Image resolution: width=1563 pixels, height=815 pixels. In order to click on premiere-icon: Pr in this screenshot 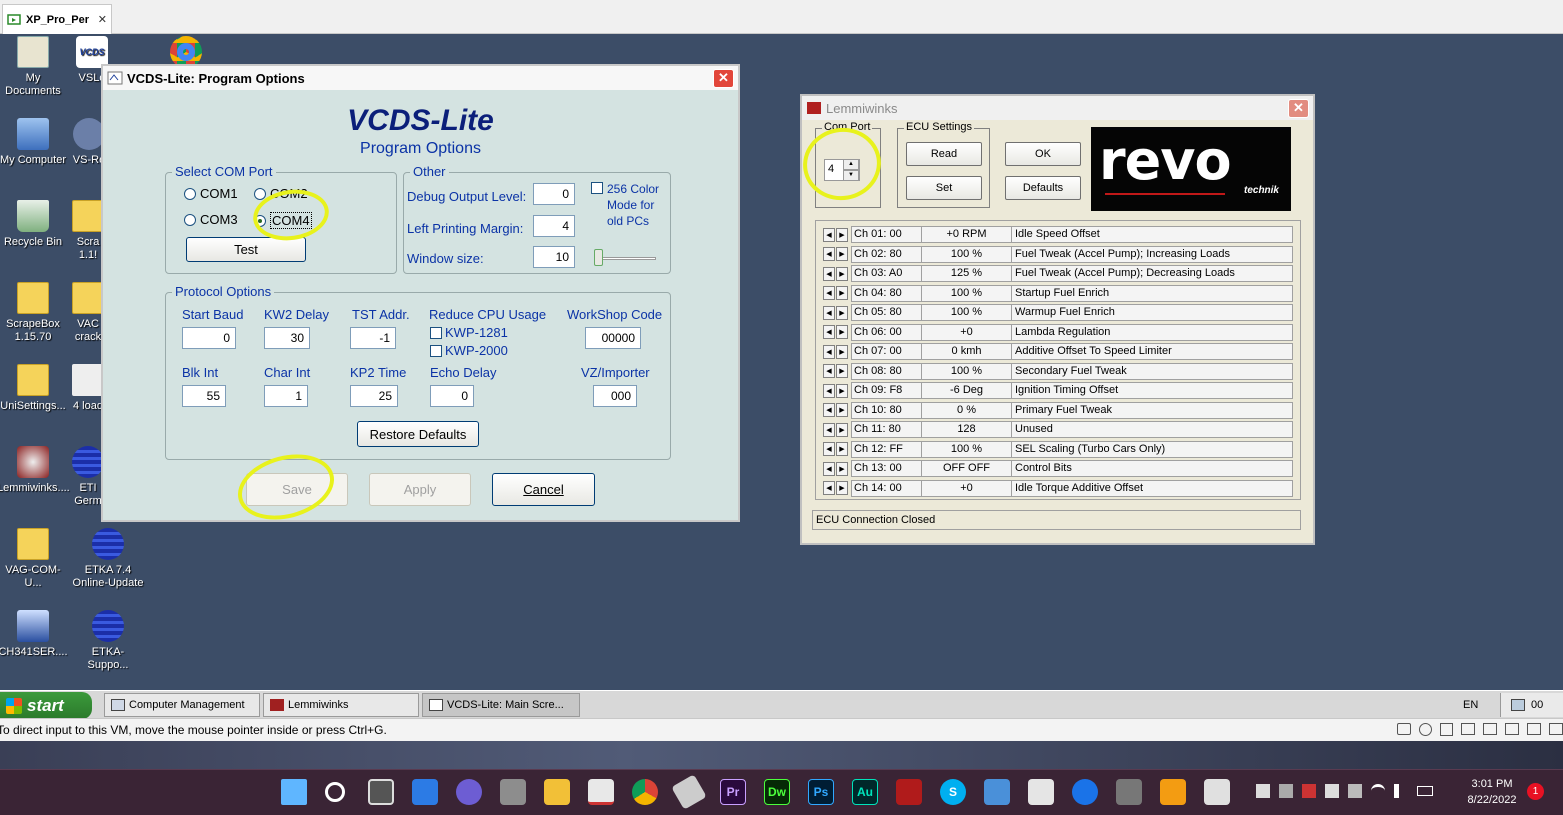, I will do `click(733, 792)`.